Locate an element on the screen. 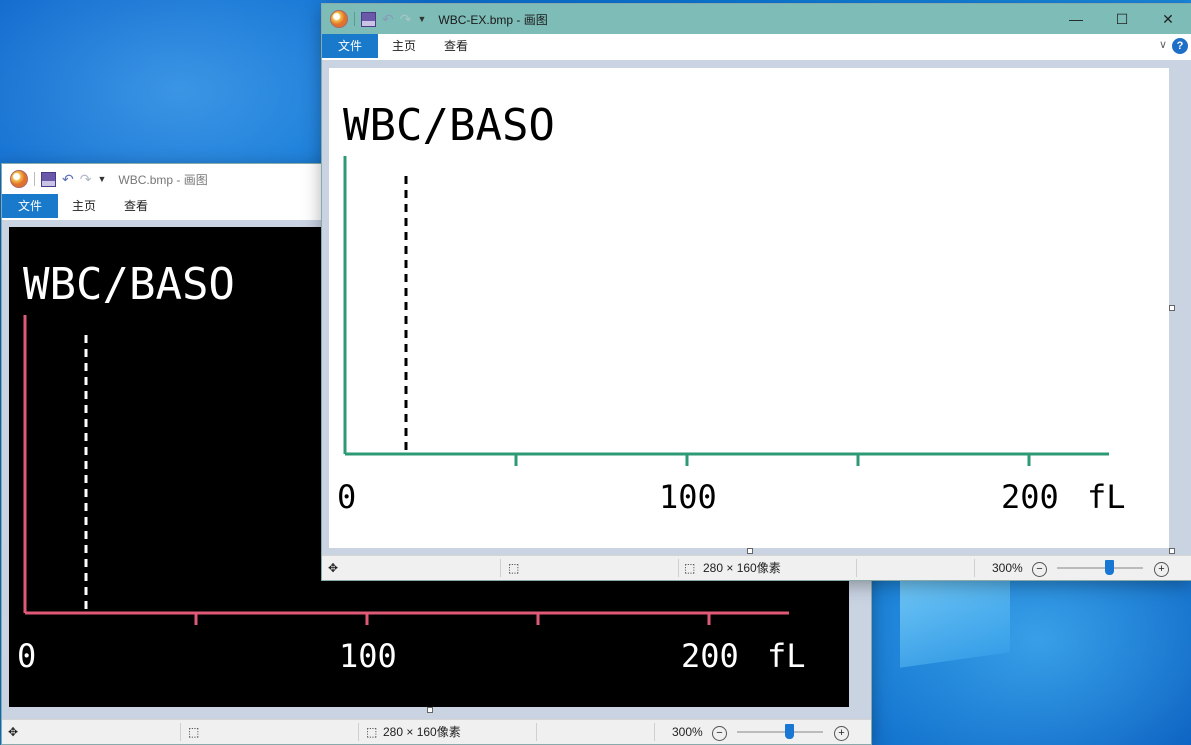 The width and height of the screenshot is (1191, 745). window-title: WBC-EX.bmp - 画图 is located at coordinates (493, 19).